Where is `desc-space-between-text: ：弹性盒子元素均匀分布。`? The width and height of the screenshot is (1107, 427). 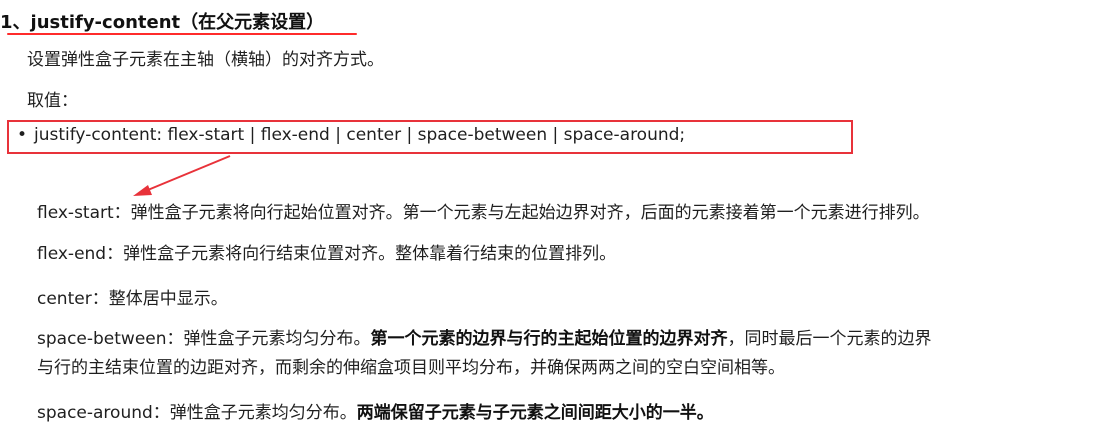 desc-space-between-text: ：弹性盒子元素均匀分布。 is located at coordinates (268, 339).